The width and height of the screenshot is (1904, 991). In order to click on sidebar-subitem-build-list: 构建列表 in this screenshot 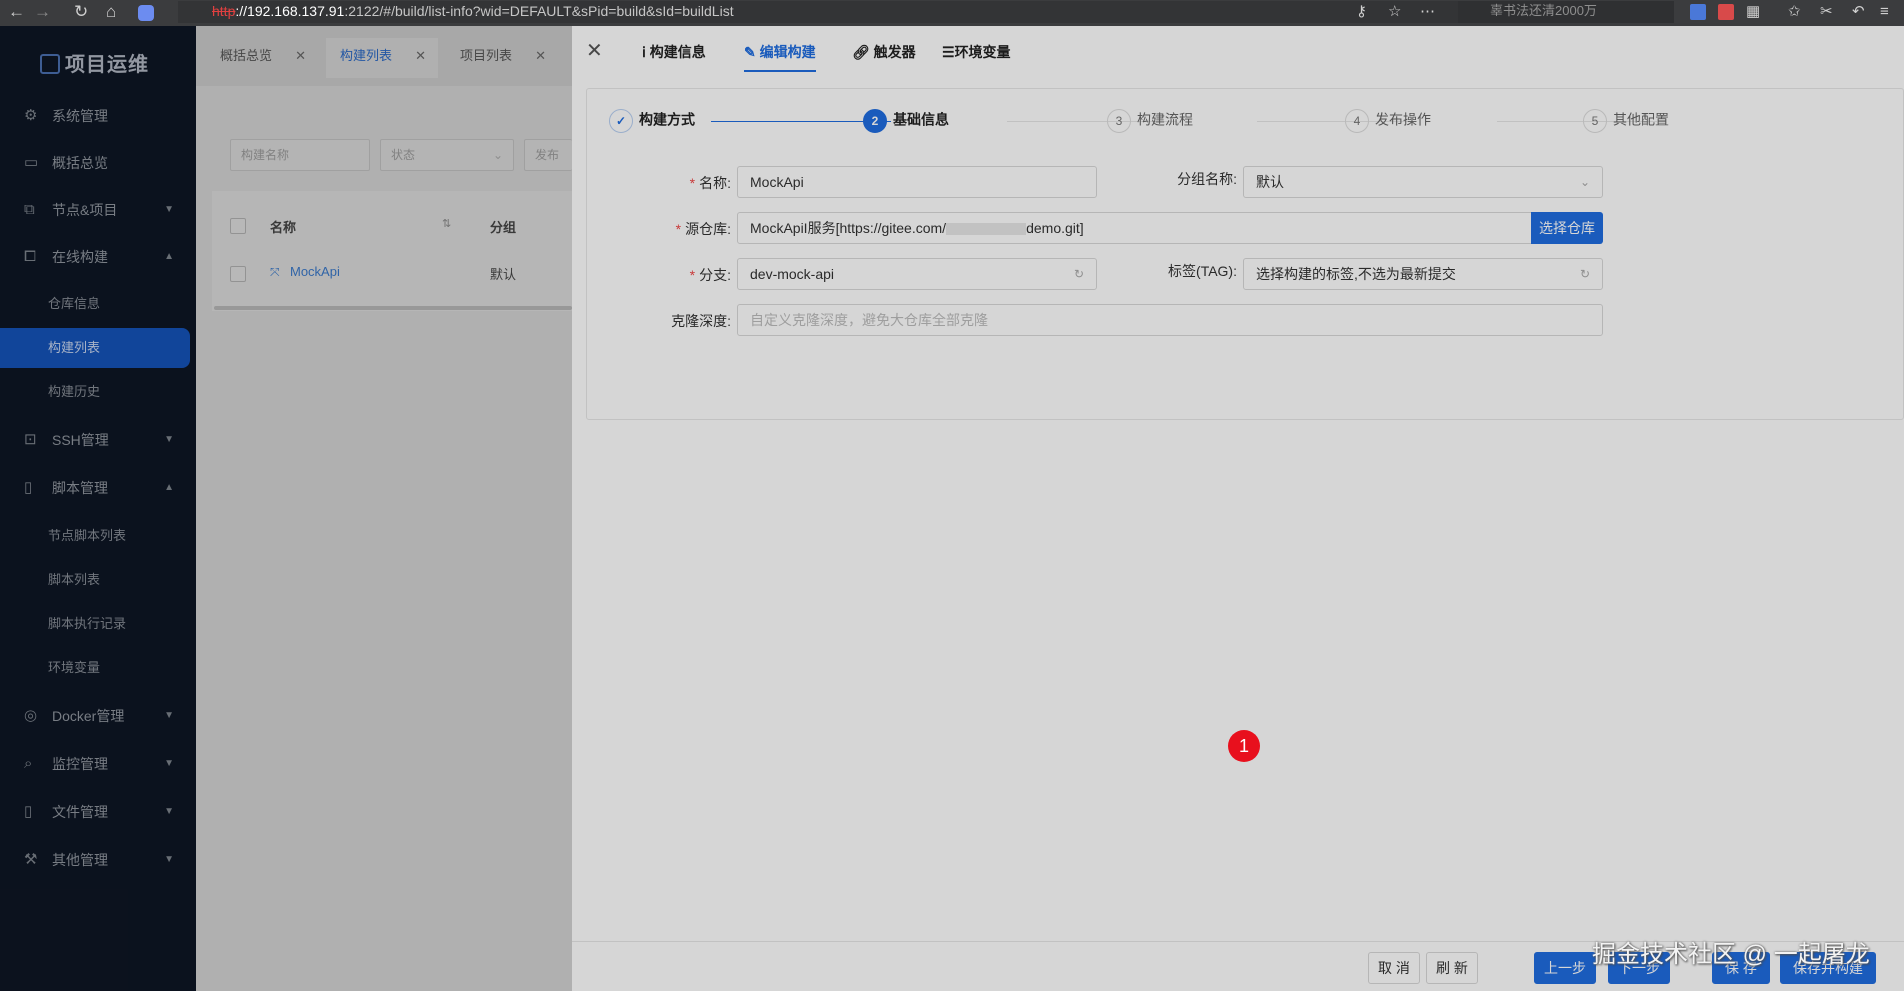, I will do `click(95, 348)`.